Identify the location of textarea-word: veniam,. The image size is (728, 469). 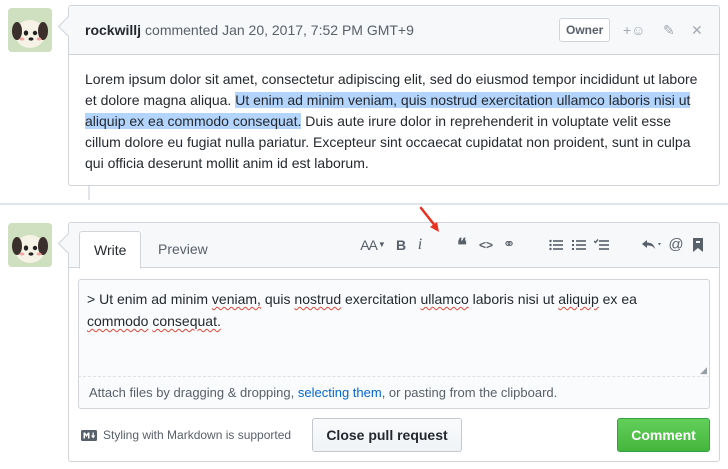
(236, 299).